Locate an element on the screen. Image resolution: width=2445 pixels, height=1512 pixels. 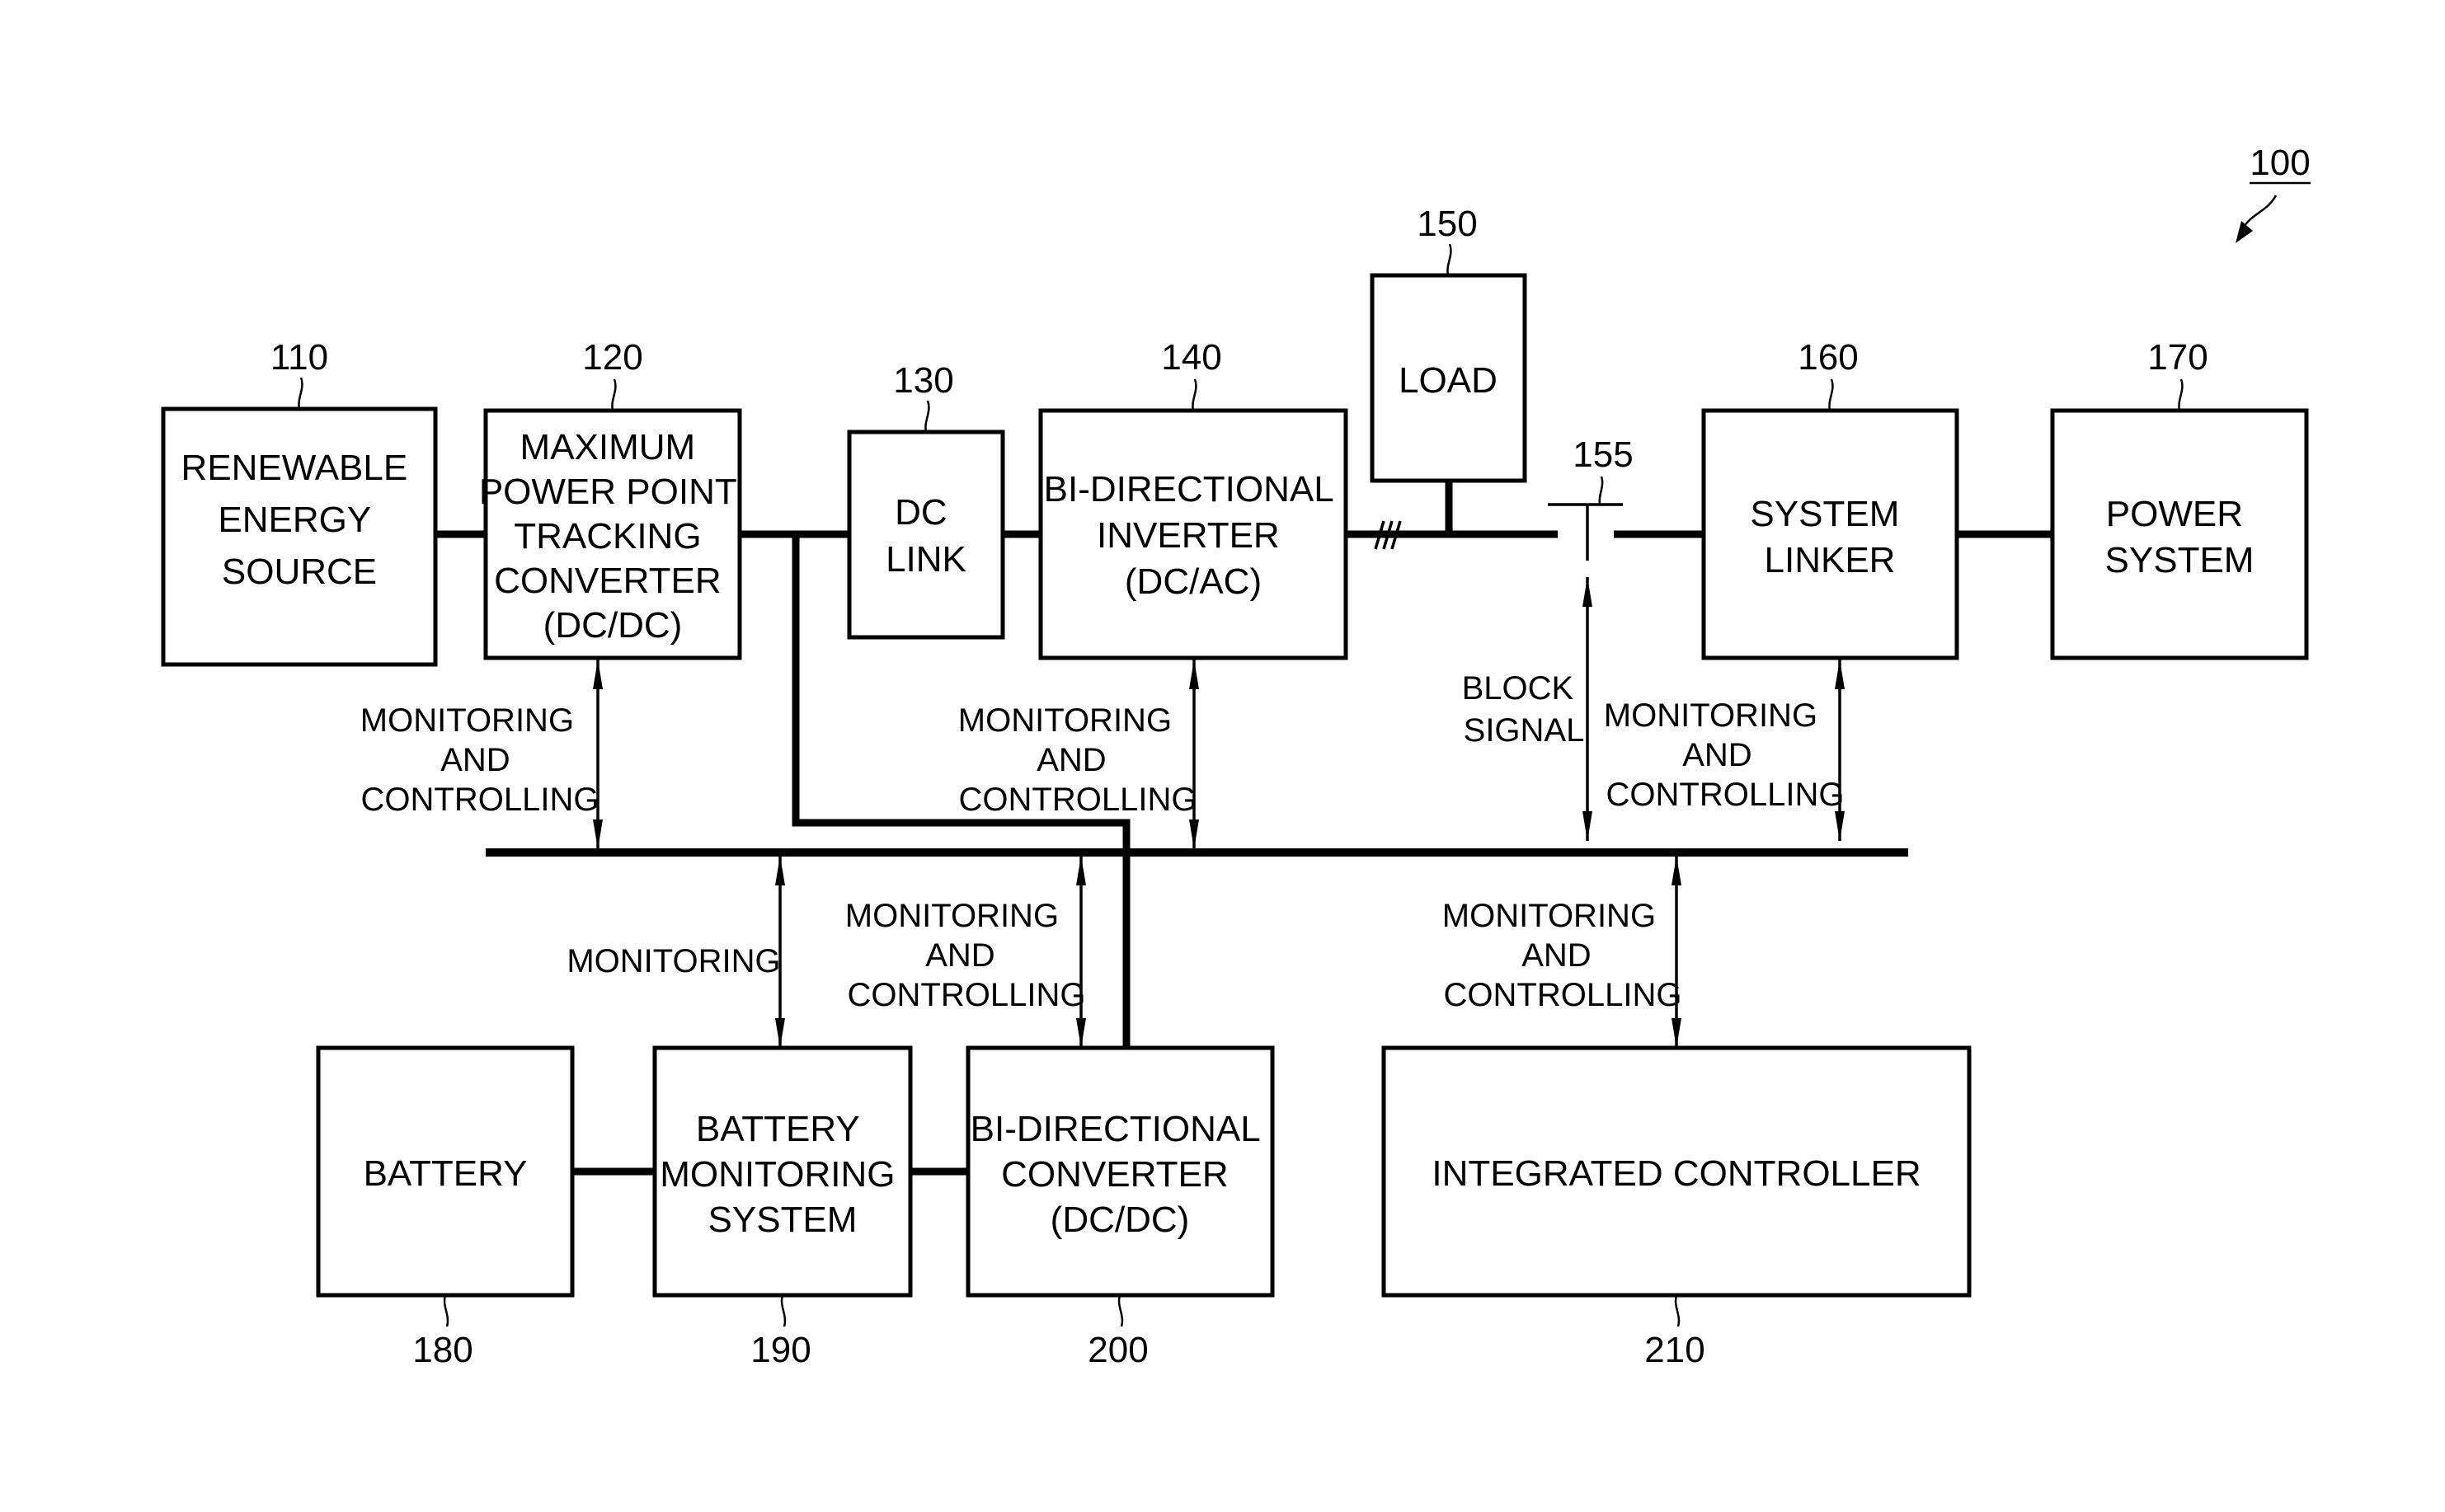
block-integrated-controller: INTEGRATED CONTROLLER 210 is located at coordinates (1676, 1207).